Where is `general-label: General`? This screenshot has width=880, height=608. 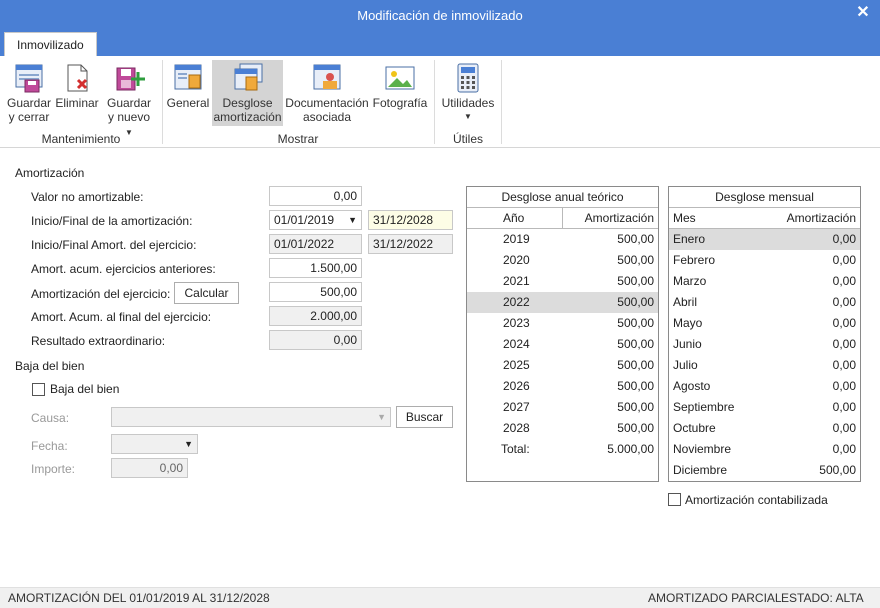 general-label: General is located at coordinates (188, 103).